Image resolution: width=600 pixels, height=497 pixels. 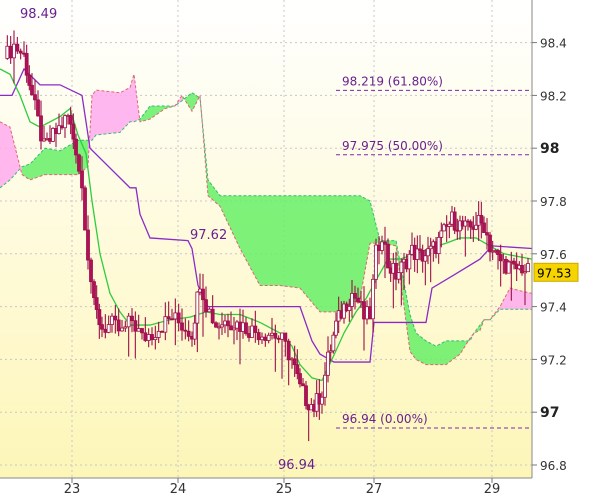 What do you see at coordinates (553, 360) in the screenshot?
I see `y-tick-label: 97.2` at bounding box center [553, 360].